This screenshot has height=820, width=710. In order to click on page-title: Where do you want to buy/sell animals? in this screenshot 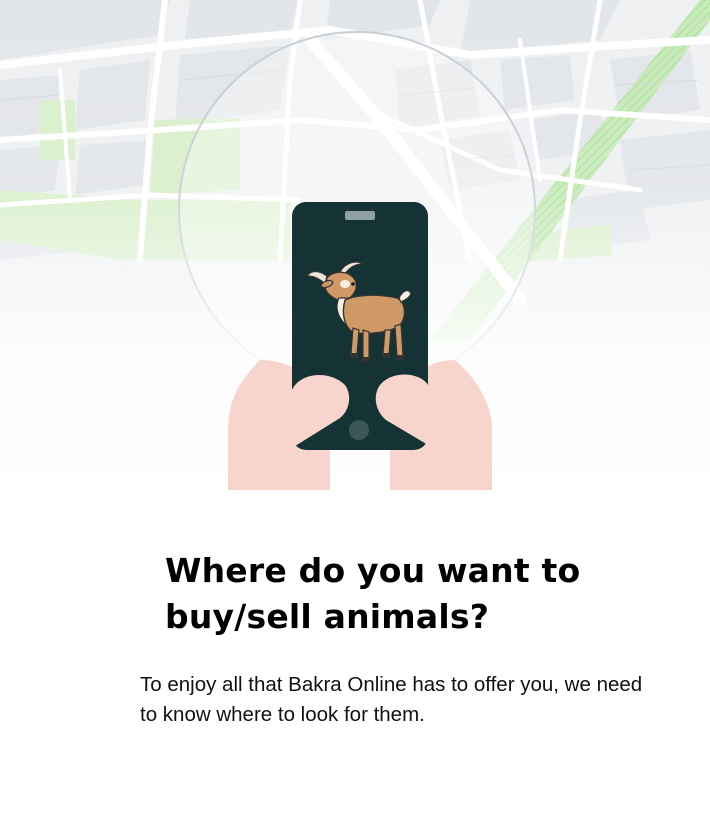, I will do `click(373, 593)`.